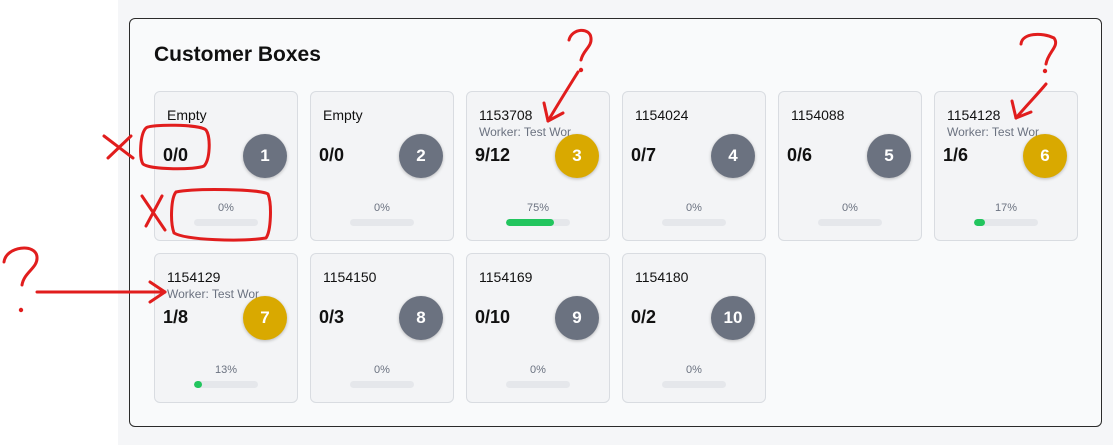 The image size is (1113, 445). I want to click on box-name: 1153708, so click(506, 115).